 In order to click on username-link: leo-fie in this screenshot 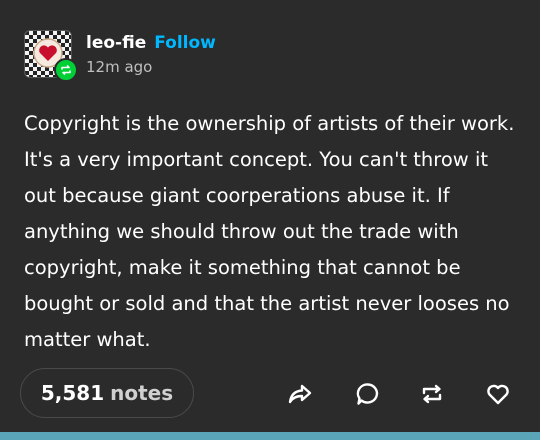, I will do `click(116, 43)`.